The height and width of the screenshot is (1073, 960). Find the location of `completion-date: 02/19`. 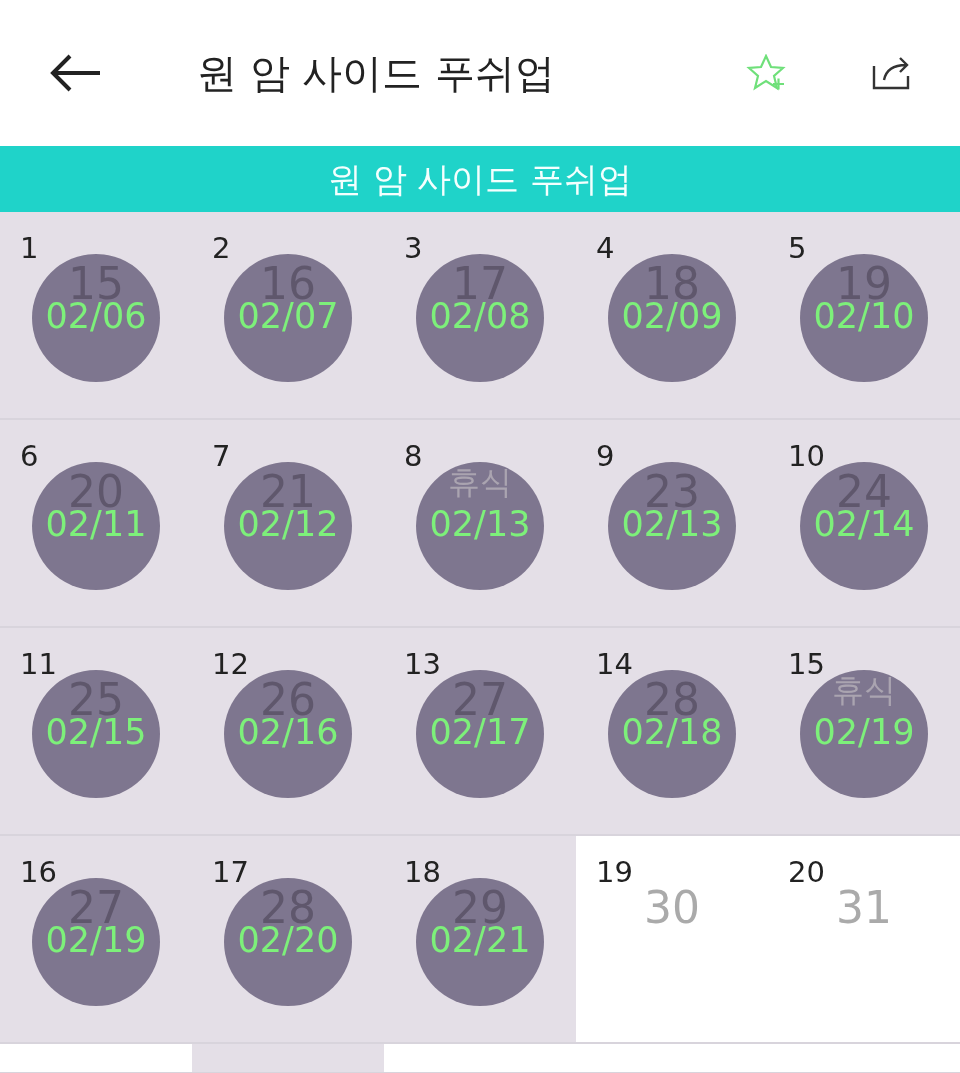

completion-date: 02/19 is located at coordinates (864, 732).